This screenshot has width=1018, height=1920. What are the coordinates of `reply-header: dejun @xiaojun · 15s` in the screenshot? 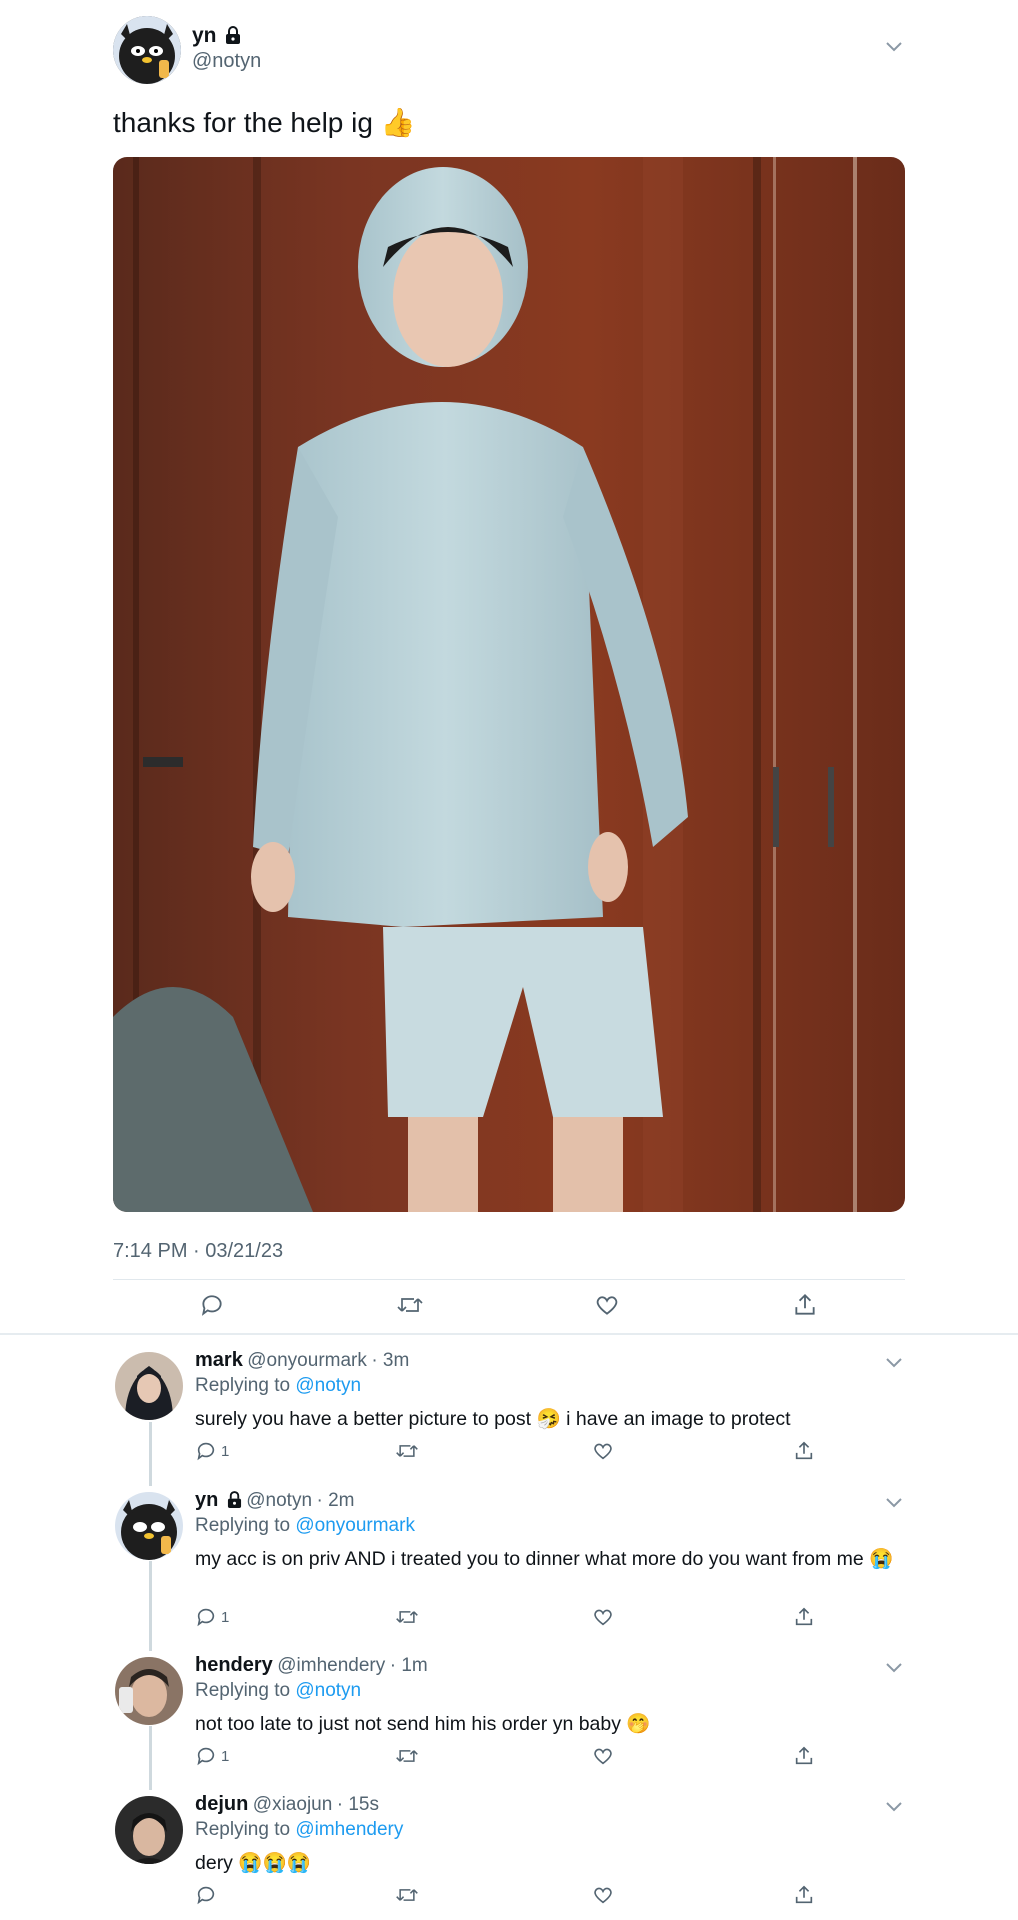 It's located at (287, 1804).